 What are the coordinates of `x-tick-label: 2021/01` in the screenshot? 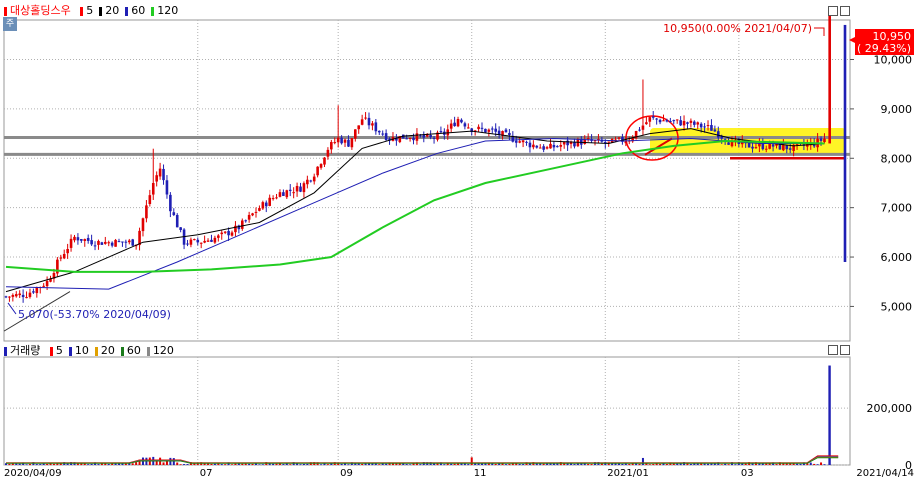 It's located at (628, 473).